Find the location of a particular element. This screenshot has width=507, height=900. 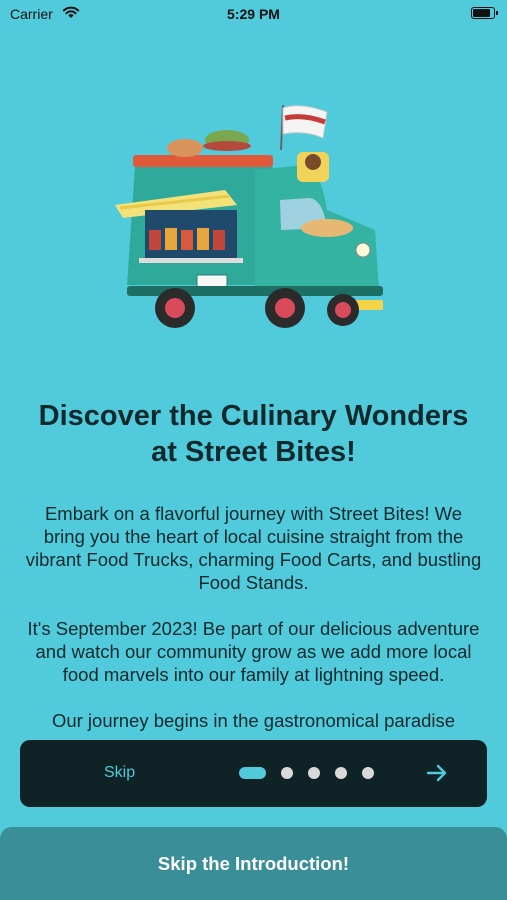

battery-icon is located at coordinates (484, 13).